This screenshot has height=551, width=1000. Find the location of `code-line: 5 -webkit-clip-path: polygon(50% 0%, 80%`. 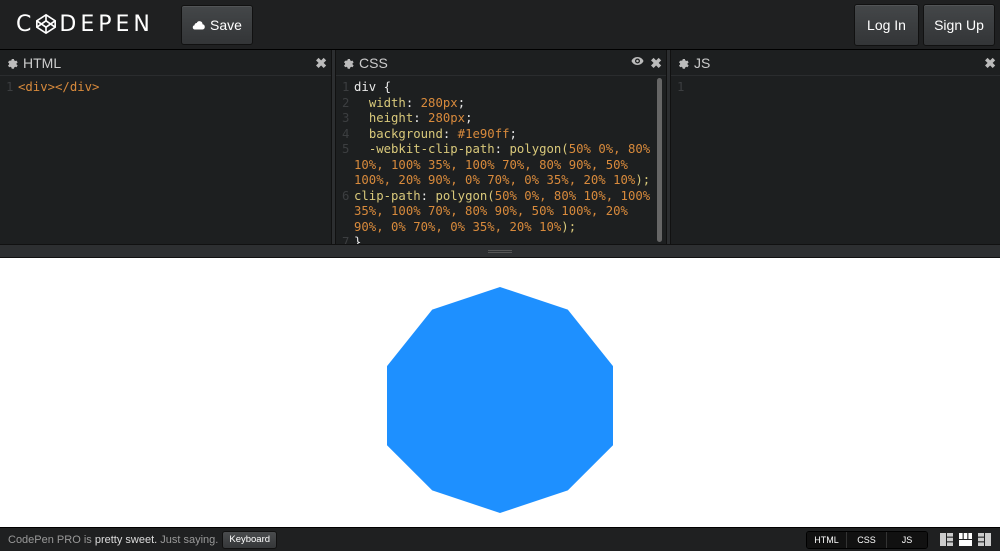

code-line: 5 -webkit-clip-path: polygon(50% 0%, 80% is located at coordinates (501, 150).